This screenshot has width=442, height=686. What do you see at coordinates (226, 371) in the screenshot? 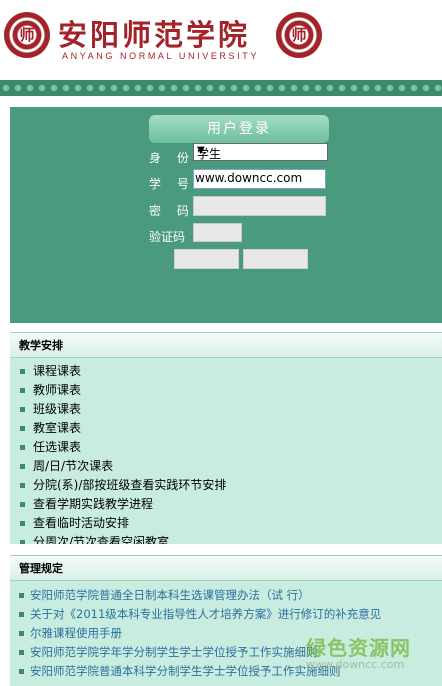
I see `list-item: 课程课表` at bounding box center [226, 371].